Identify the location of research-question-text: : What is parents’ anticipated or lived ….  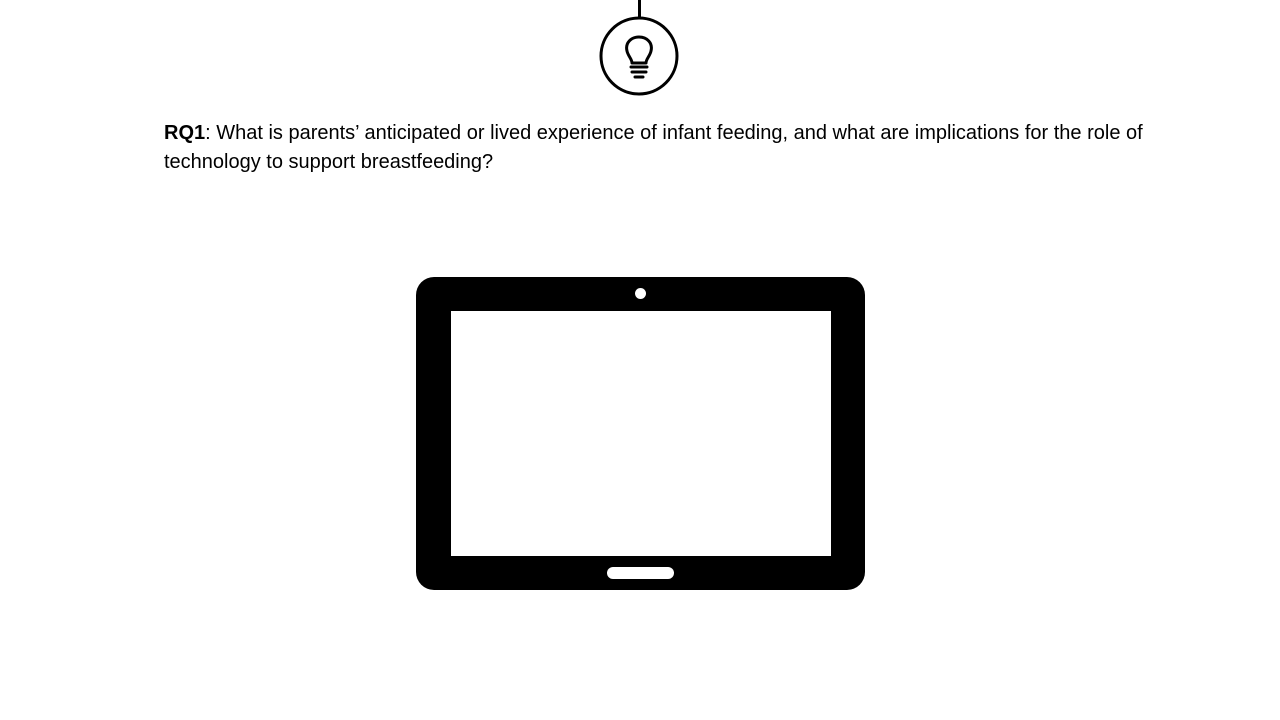
(653, 147).